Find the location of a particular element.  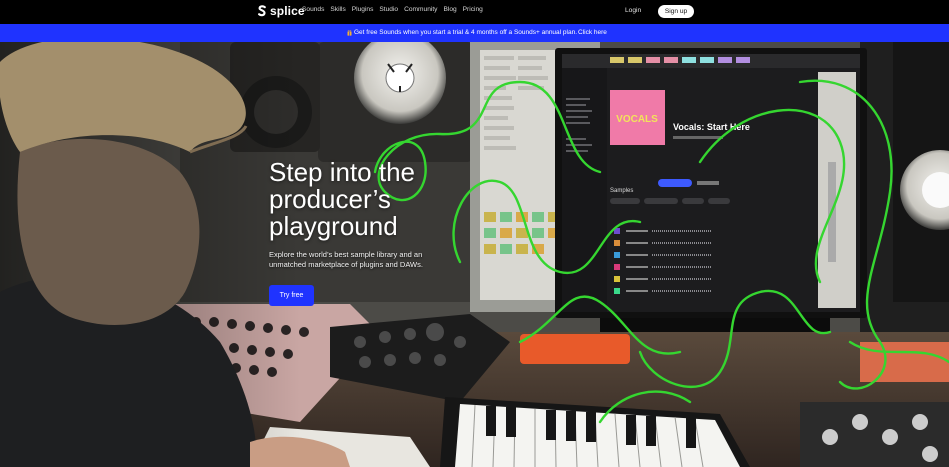

nav-link-blog: Blog is located at coordinates (449, 9).